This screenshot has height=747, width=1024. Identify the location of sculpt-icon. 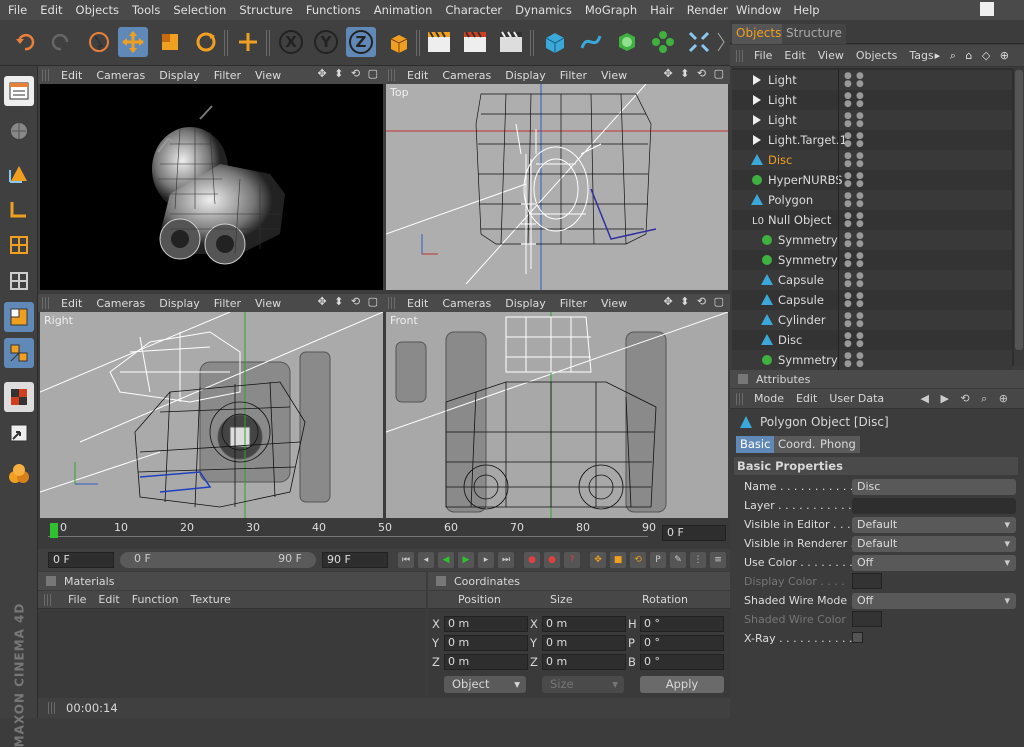
(19, 475).